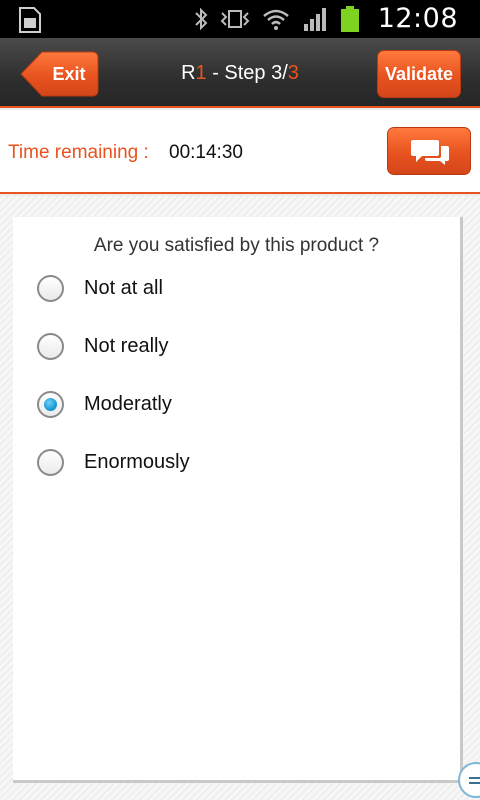  I want to click on option-not-really: Not really, so click(237, 346).